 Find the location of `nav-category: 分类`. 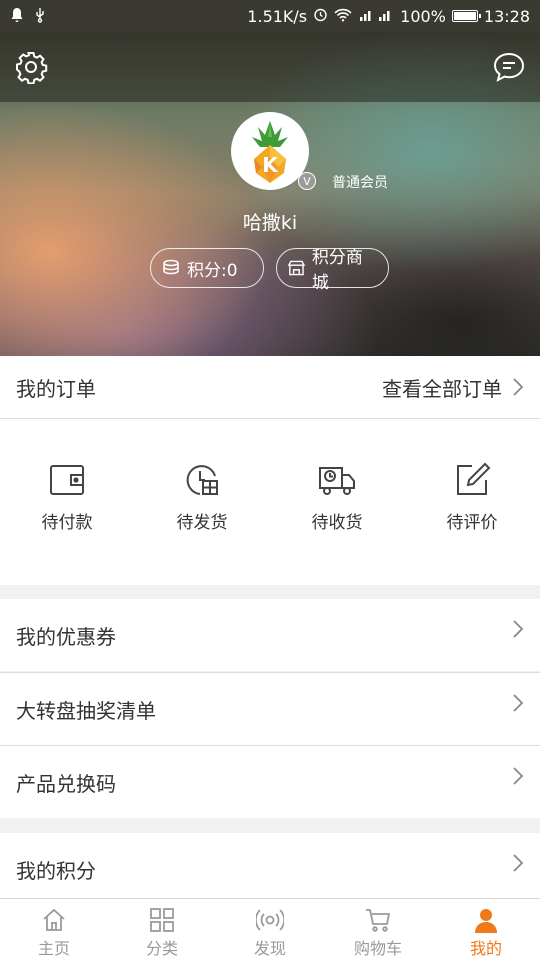

nav-category: 分类 is located at coordinates (162, 929).